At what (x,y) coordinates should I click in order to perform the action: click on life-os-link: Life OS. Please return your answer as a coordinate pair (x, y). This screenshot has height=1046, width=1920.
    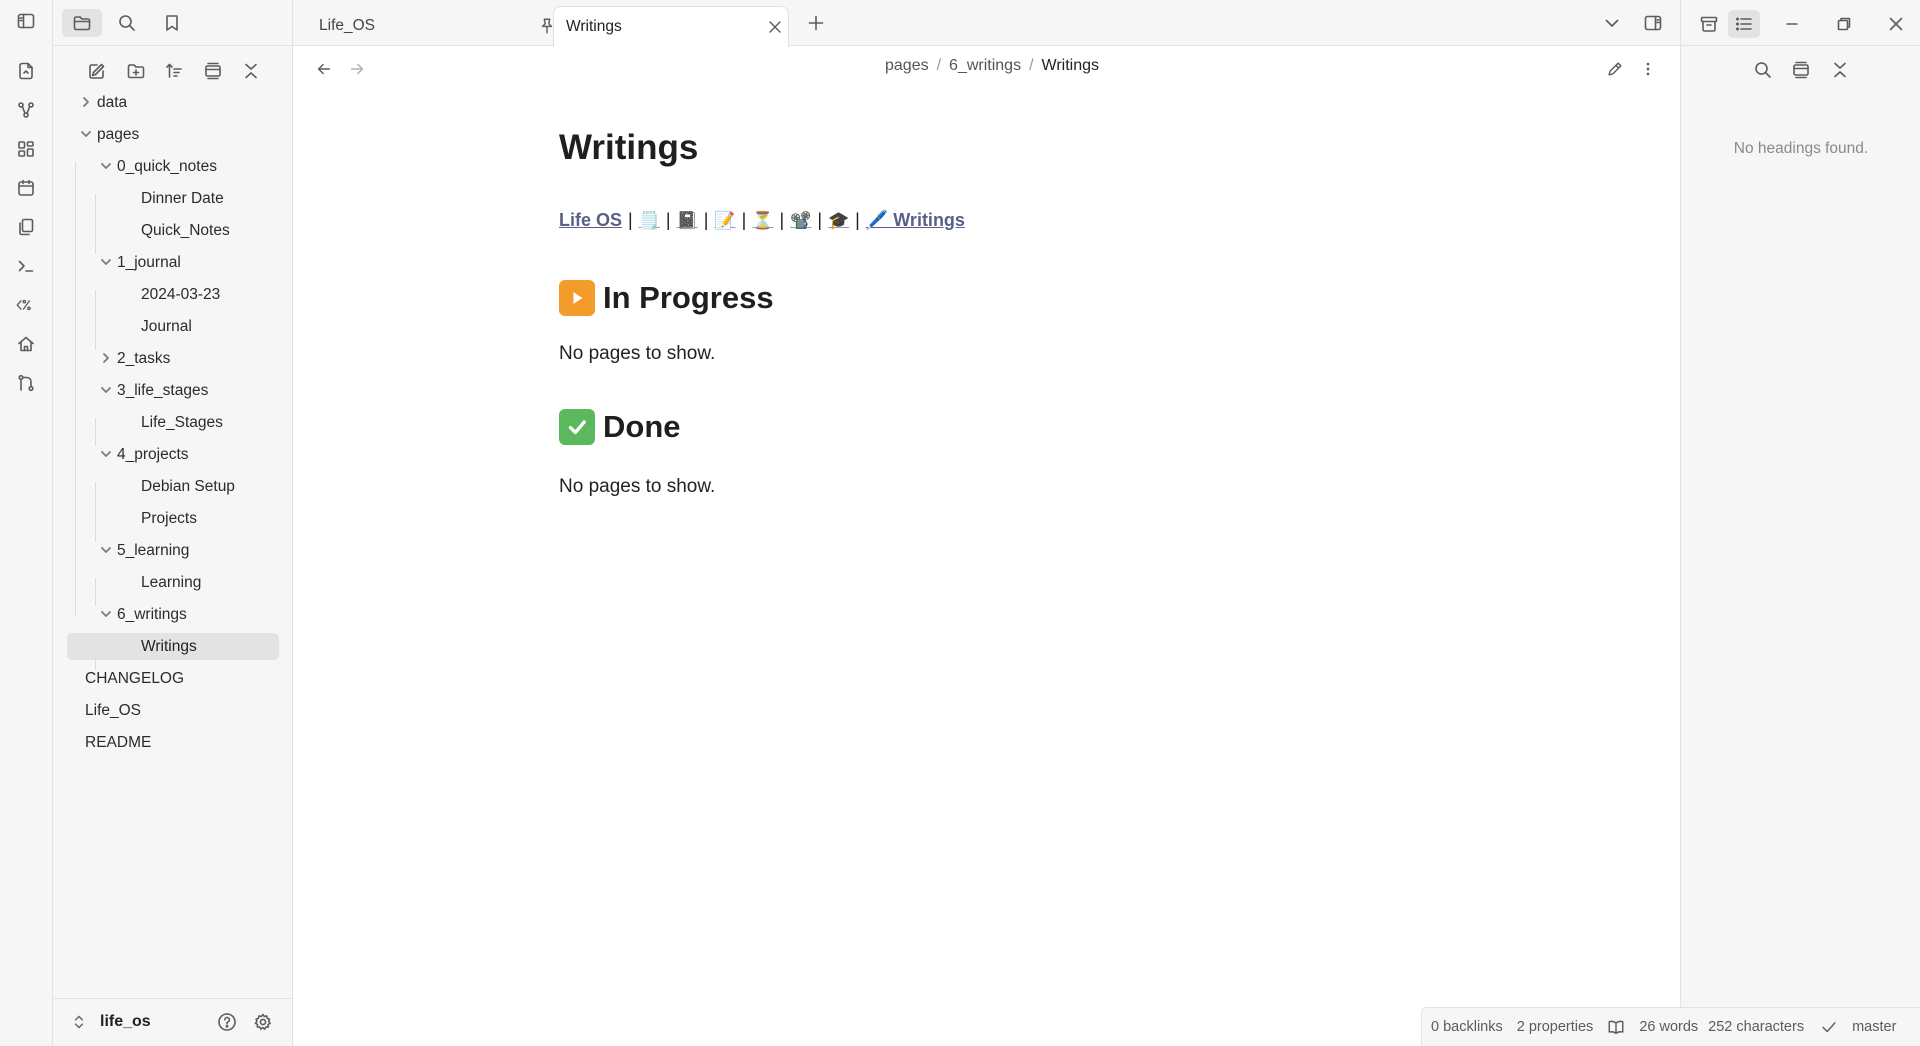
    Looking at the image, I should click on (590, 220).